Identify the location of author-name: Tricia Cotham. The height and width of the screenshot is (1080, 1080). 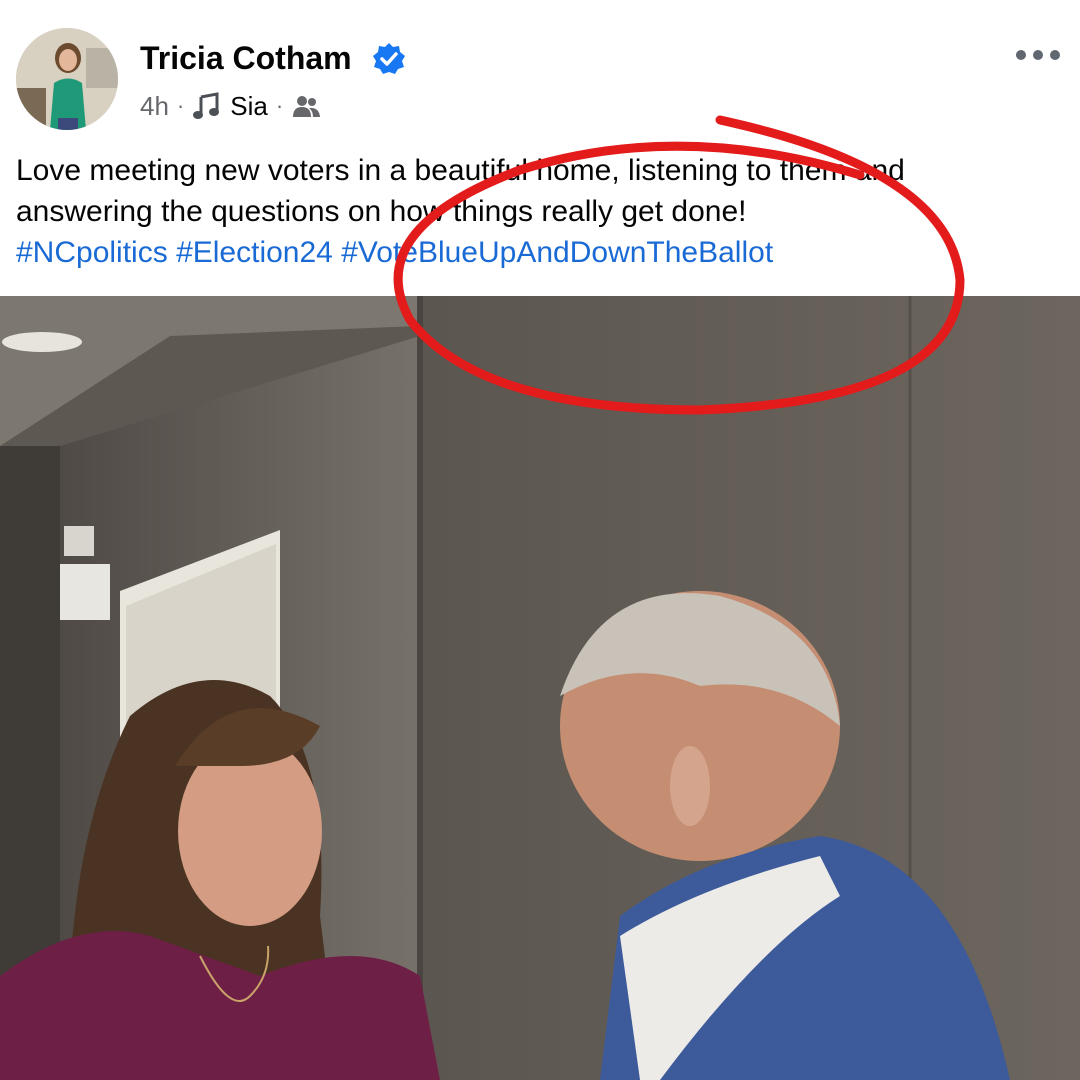
(246, 58).